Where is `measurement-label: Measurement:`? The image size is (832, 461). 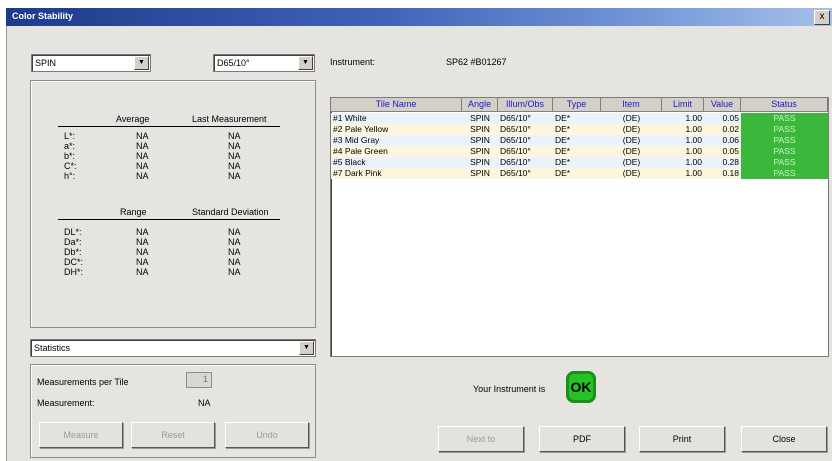 measurement-label: Measurement: is located at coordinates (66, 403).